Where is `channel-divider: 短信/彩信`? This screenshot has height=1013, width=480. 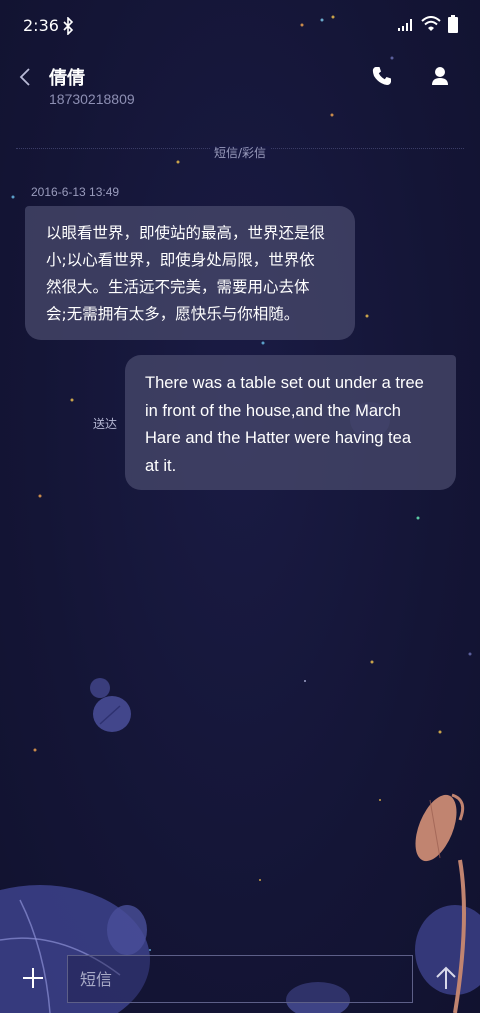 channel-divider: 短信/彩信 is located at coordinates (240, 151).